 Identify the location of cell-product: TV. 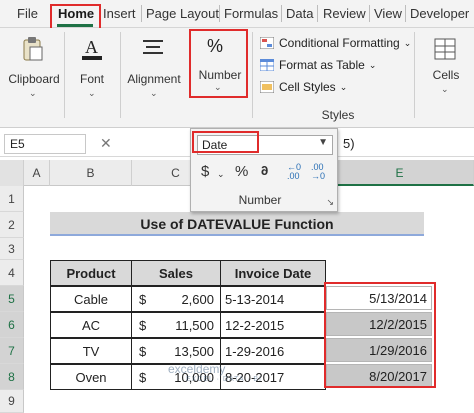
(91, 351).